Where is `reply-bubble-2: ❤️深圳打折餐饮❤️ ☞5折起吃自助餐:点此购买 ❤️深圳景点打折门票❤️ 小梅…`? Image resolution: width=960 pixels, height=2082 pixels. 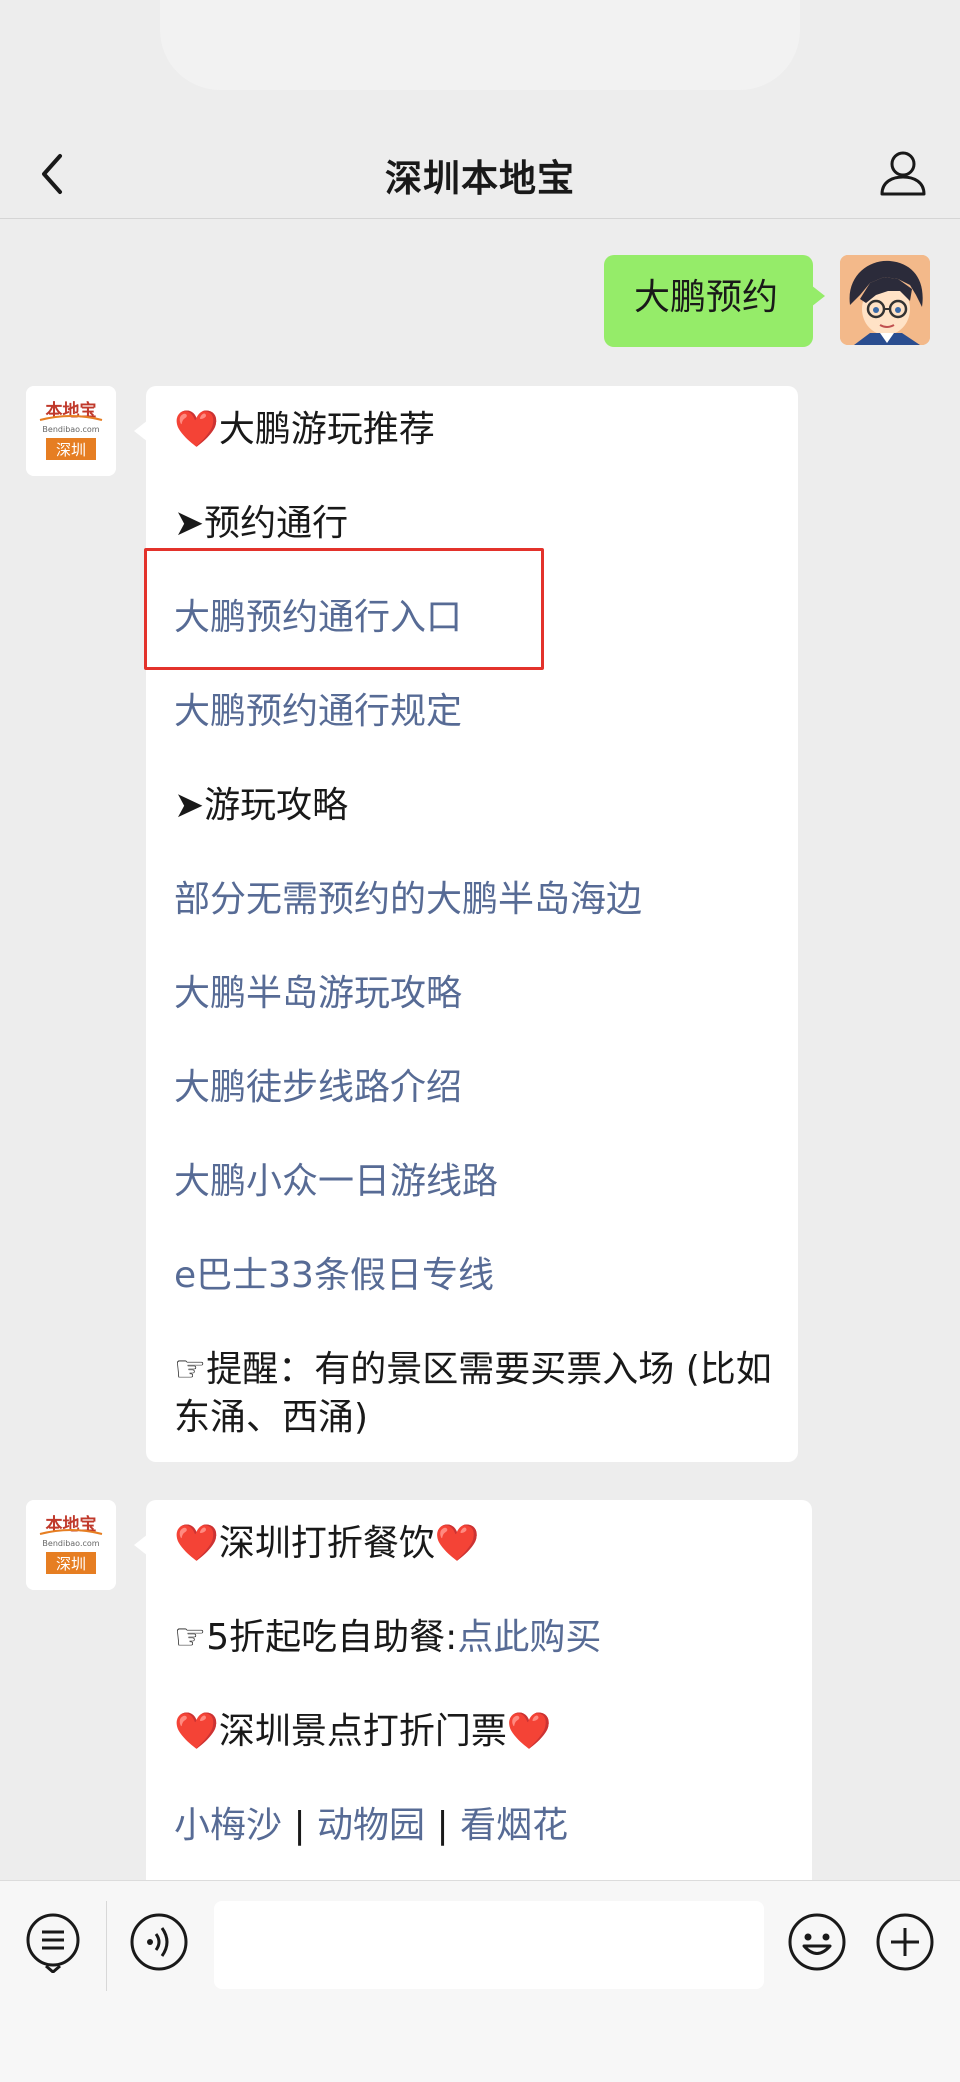
reply-bubble-2: ❤️深圳打折餐饮❤️ ☞5折起吃自助餐:点此购买 ❤️深圳景点打折门票❤️ 小梅… is located at coordinates (473, 1700).